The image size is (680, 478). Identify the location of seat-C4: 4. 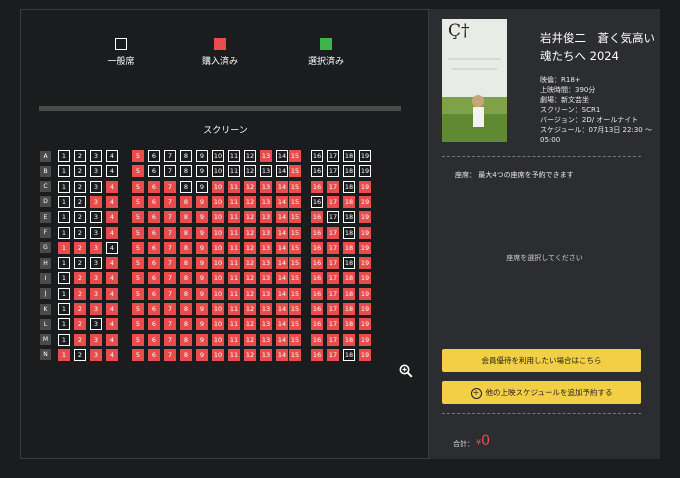
(112, 186).